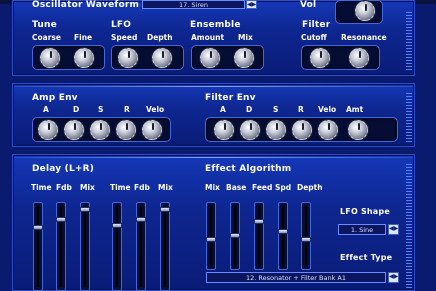 This screenshot has width=436, height=291. I want to click on amp-env-velo-knob, so click(152, 130).